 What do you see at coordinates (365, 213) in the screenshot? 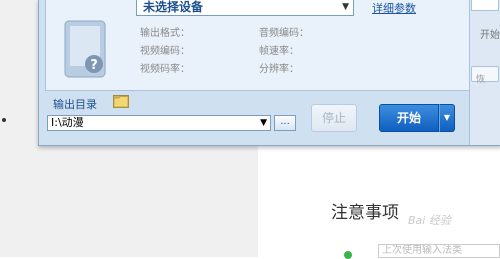
I see `notes-heading: 注意事项` at bounding box center [365, 213].